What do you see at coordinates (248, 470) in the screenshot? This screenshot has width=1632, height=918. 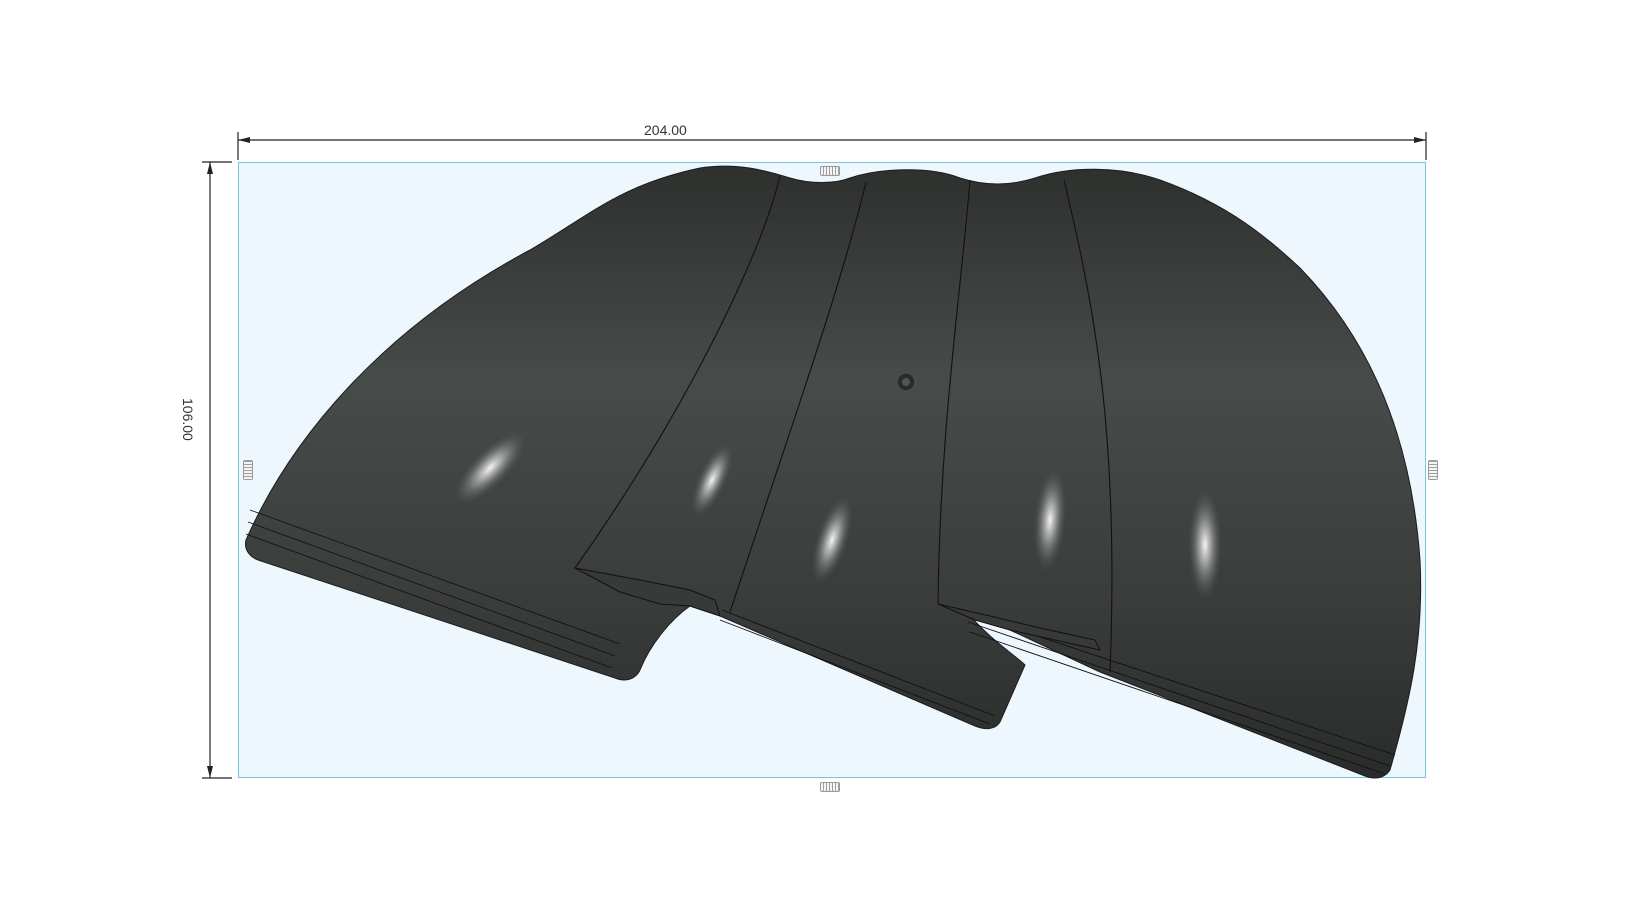 I see `resize-handle-left` at bounding box center [248, 470].